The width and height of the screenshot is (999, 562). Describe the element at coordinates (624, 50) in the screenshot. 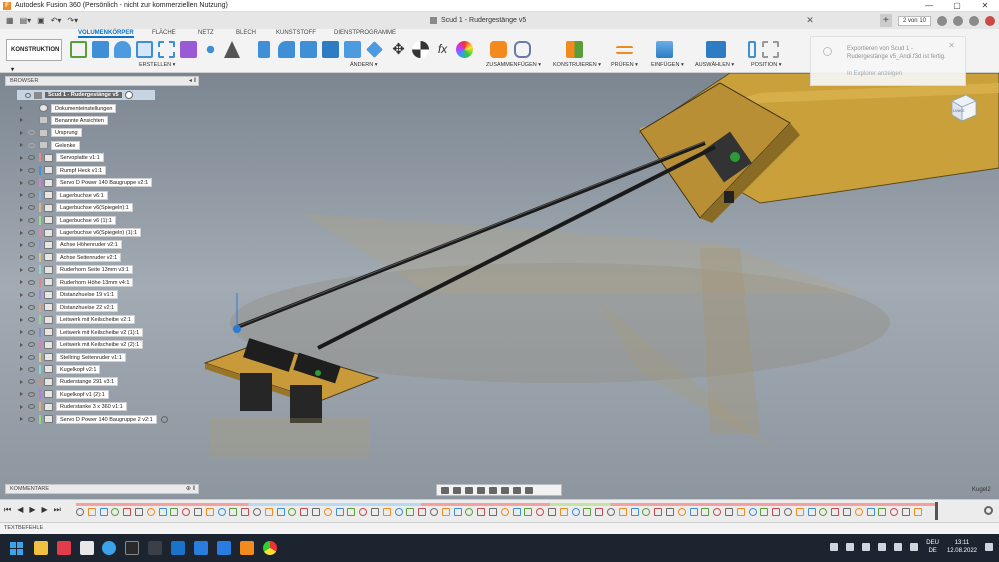

I see `measure-icon` at that location.